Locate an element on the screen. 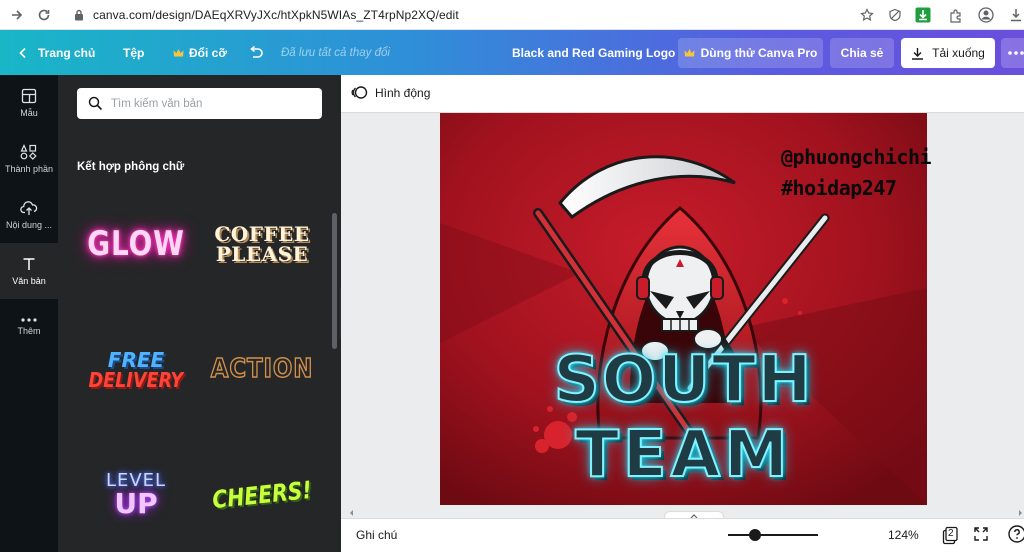 The height and width of the screenshot is (552, 1024). search-input: Tìm kiếm văn bản is located at coordinates (199, 103).